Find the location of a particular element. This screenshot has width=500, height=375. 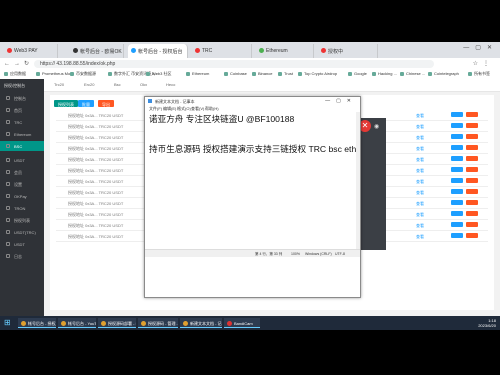

bookmark-item: Web3 社区 is located at coordinates (159, 74).